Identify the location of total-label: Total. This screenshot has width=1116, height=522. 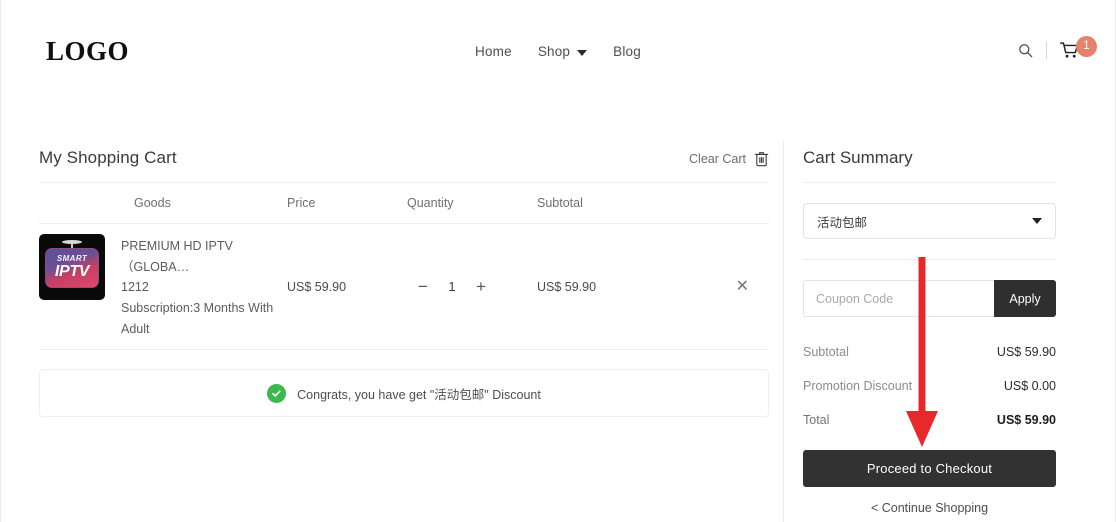
(816, 420).